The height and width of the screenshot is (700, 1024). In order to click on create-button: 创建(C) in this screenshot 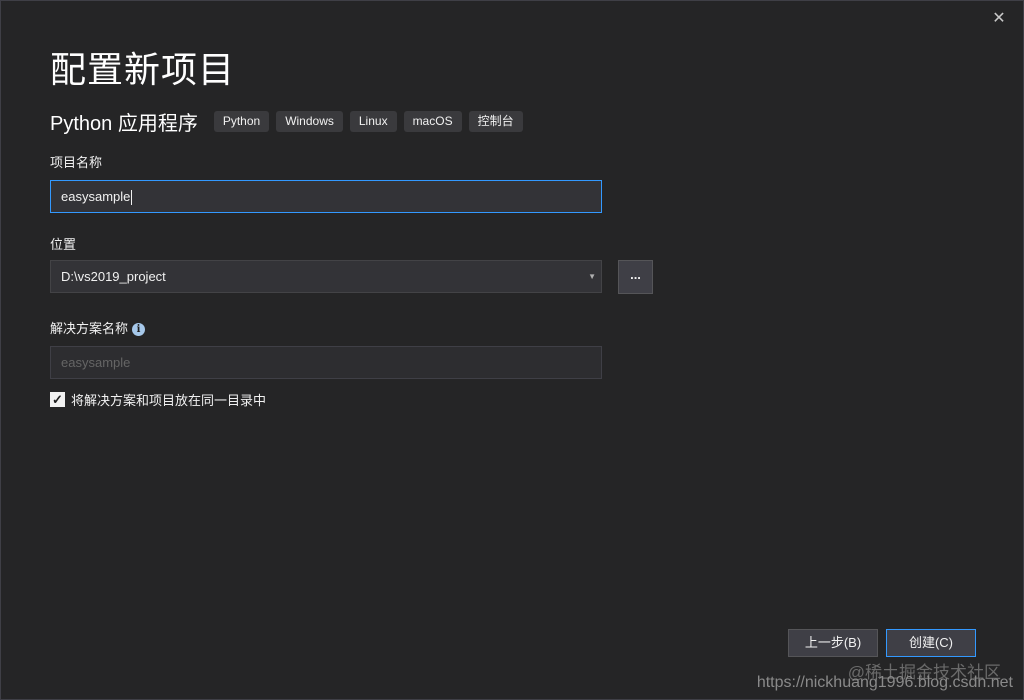, I will do `click(931, 643)`.